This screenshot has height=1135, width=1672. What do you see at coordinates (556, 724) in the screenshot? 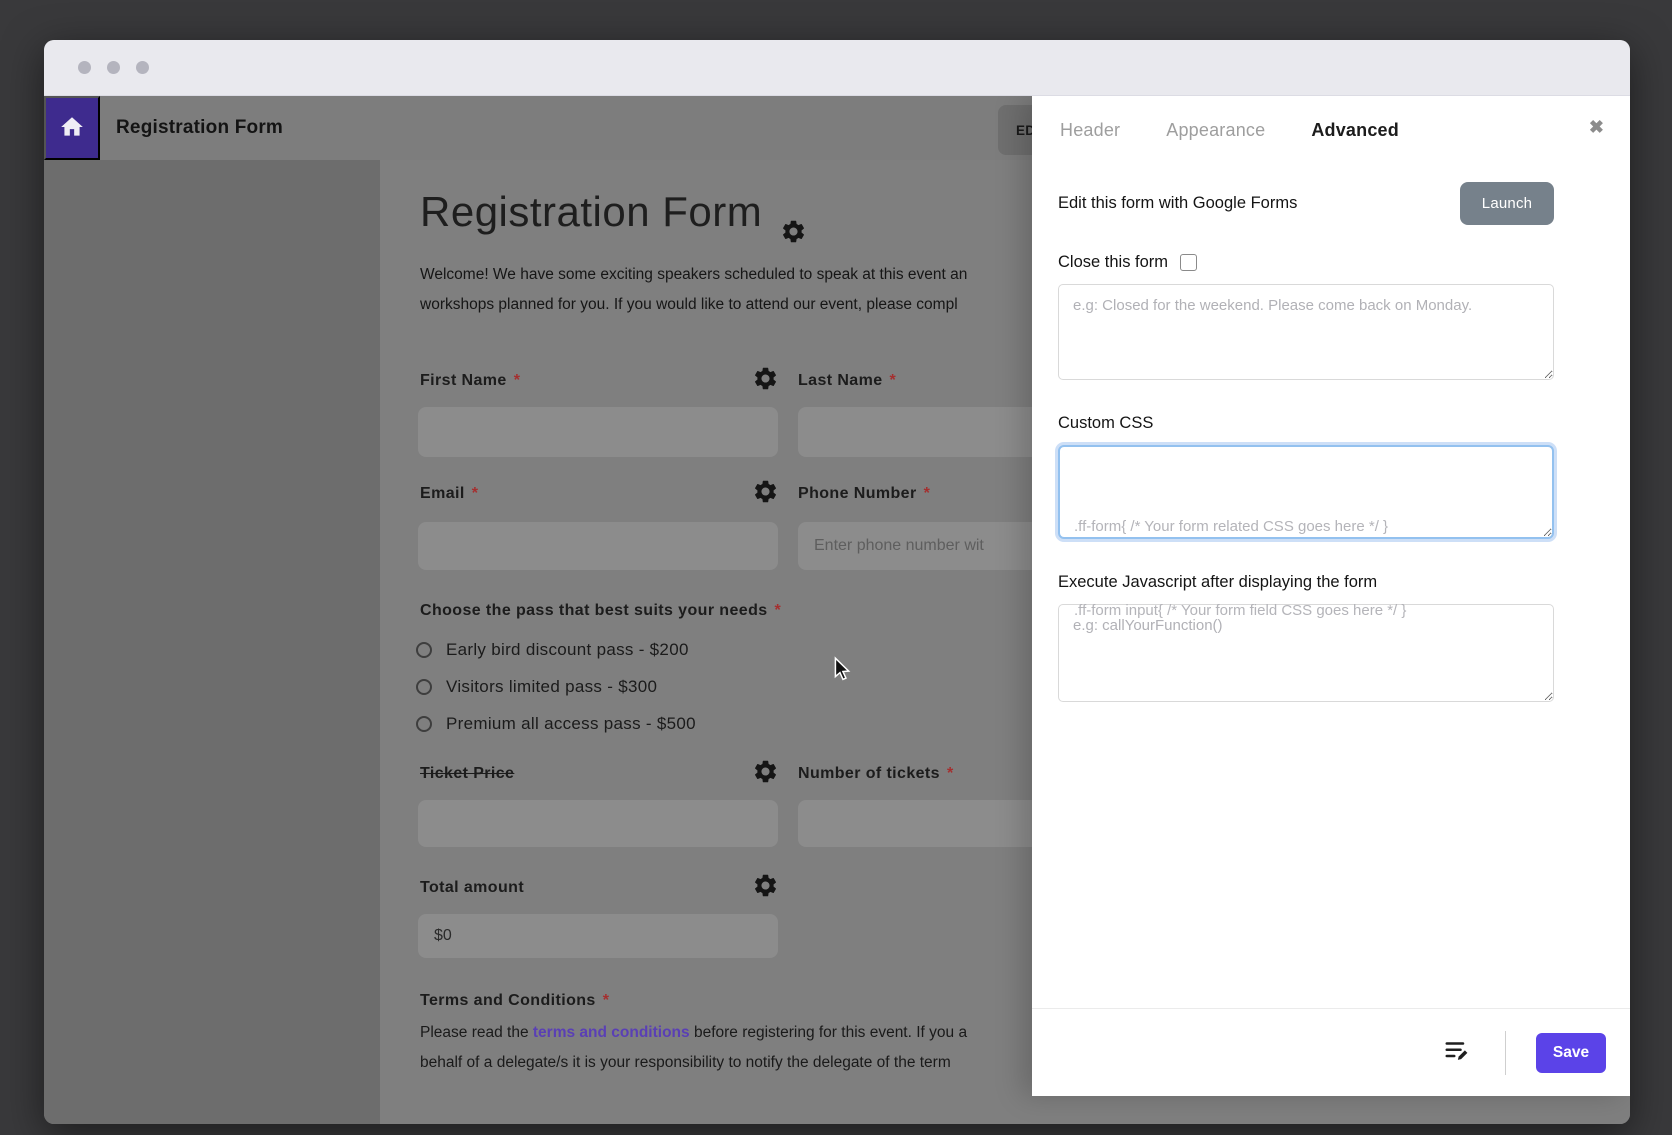
I see `pass-option-premium: Premium all access pass - $500` at bounding box center [556, 724].